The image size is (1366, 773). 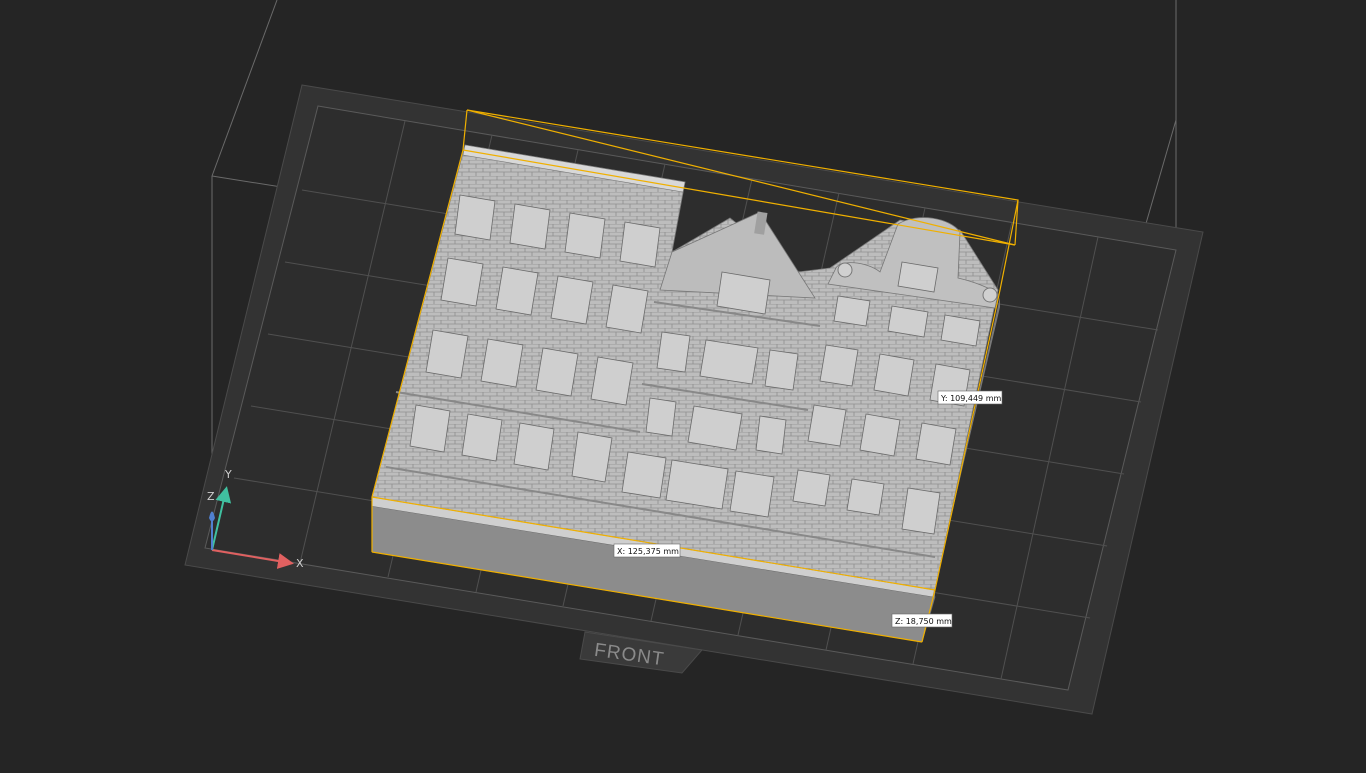 I want to click on y-axis-label: Y, so click(x=228, y=474).